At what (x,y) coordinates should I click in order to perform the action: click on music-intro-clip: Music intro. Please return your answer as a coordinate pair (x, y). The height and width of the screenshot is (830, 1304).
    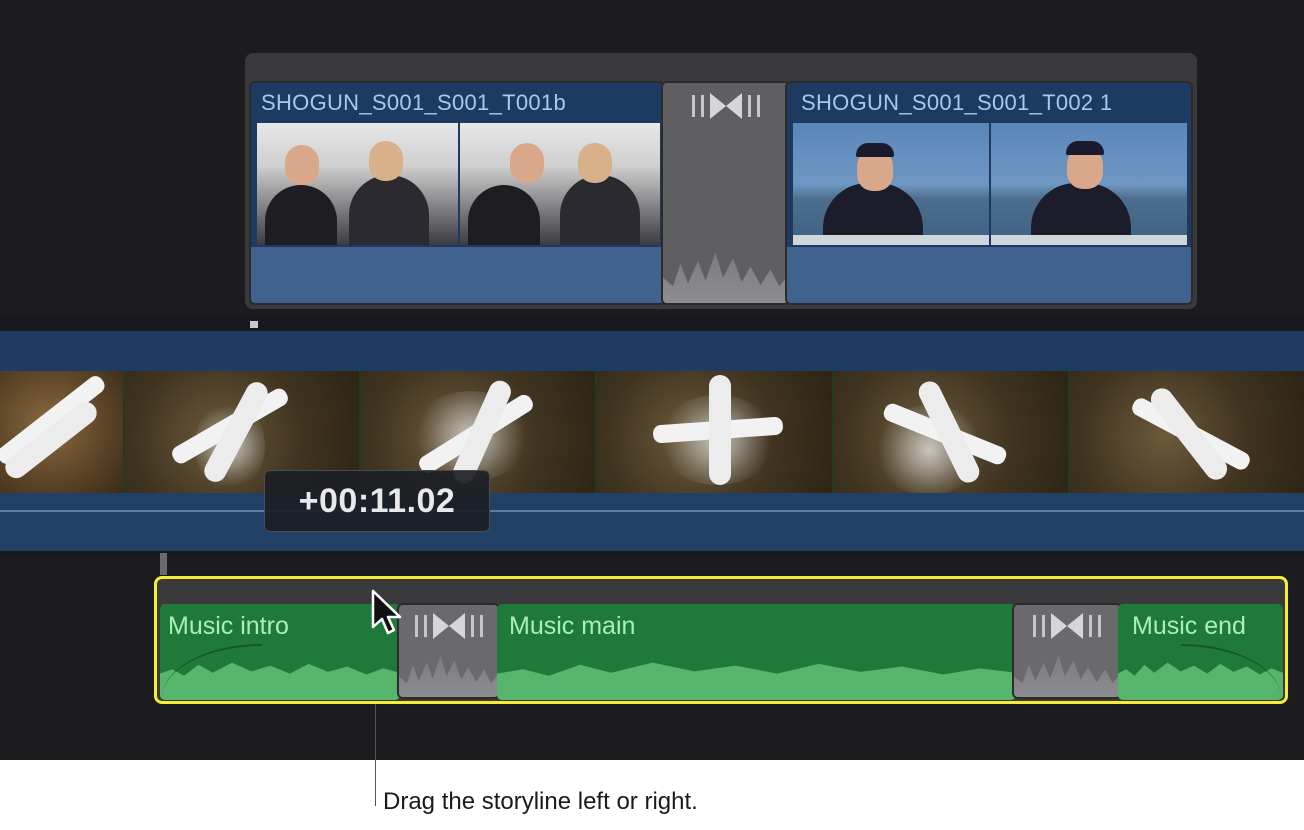
    Looking at the image, I should click on (280, 652).